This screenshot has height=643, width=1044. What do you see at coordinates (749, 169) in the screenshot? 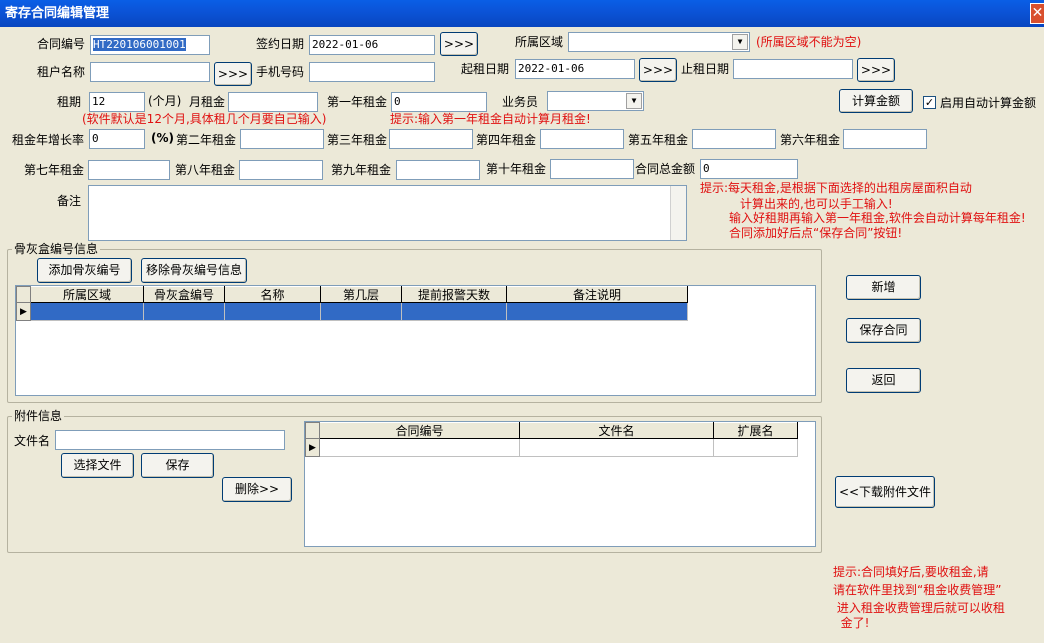
I see `total-amount-input: 0` at bounding box center [749, 169].